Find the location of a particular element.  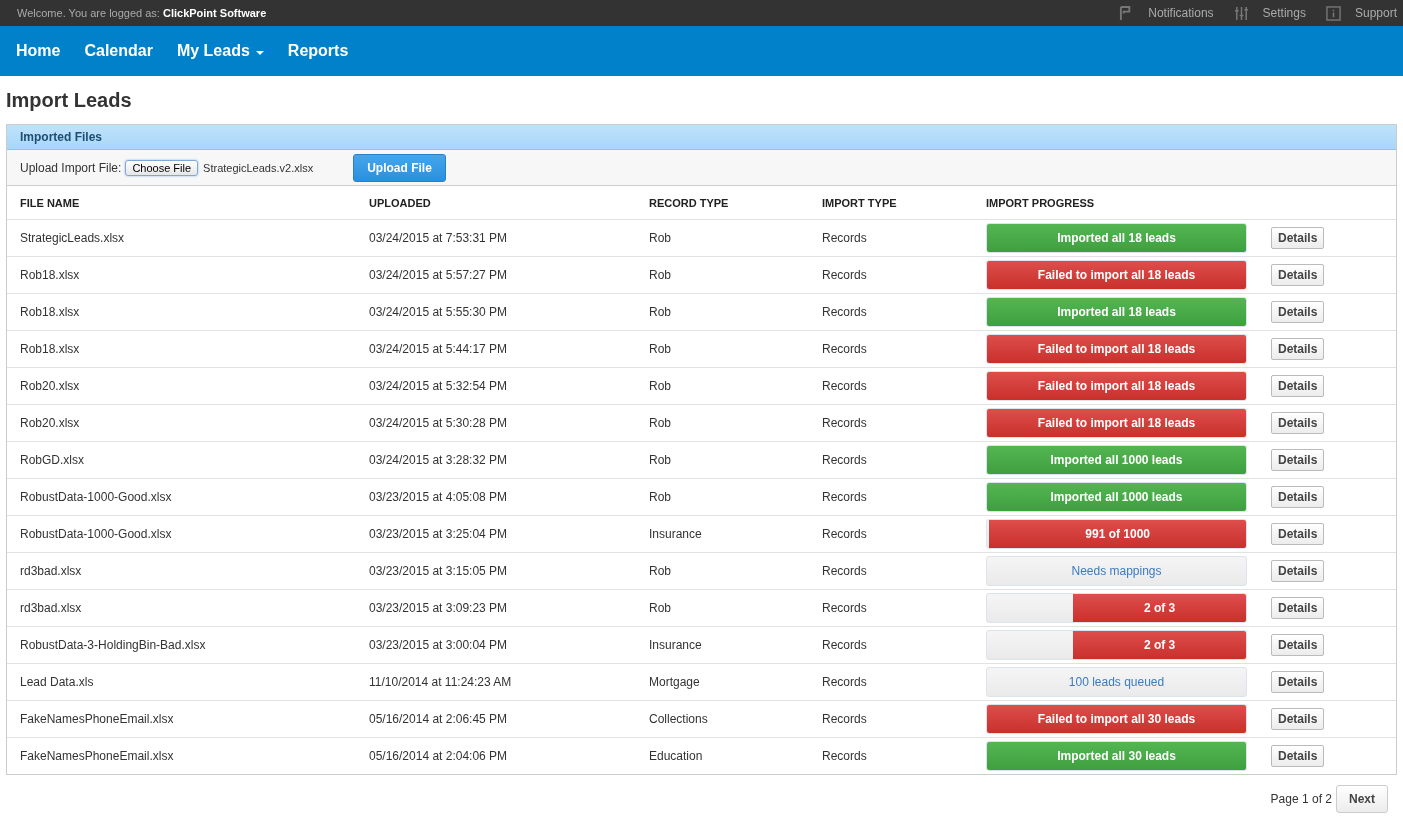

table-cell: StrategicLeads.xlsx is located at coordinates (72, 238).